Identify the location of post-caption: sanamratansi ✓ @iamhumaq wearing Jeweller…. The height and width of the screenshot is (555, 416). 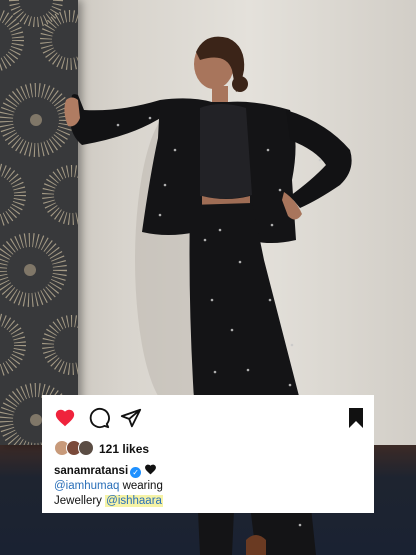
(209, 486).